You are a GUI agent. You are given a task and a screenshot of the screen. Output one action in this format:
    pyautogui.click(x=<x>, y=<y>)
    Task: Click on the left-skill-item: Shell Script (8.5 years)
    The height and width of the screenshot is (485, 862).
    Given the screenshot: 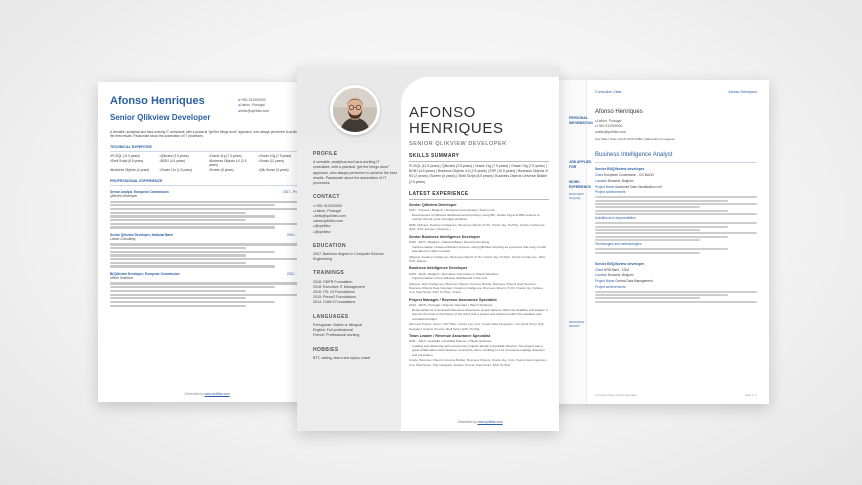 What is the action you would take?
    pyautogui.click(x=133, y=163)
    